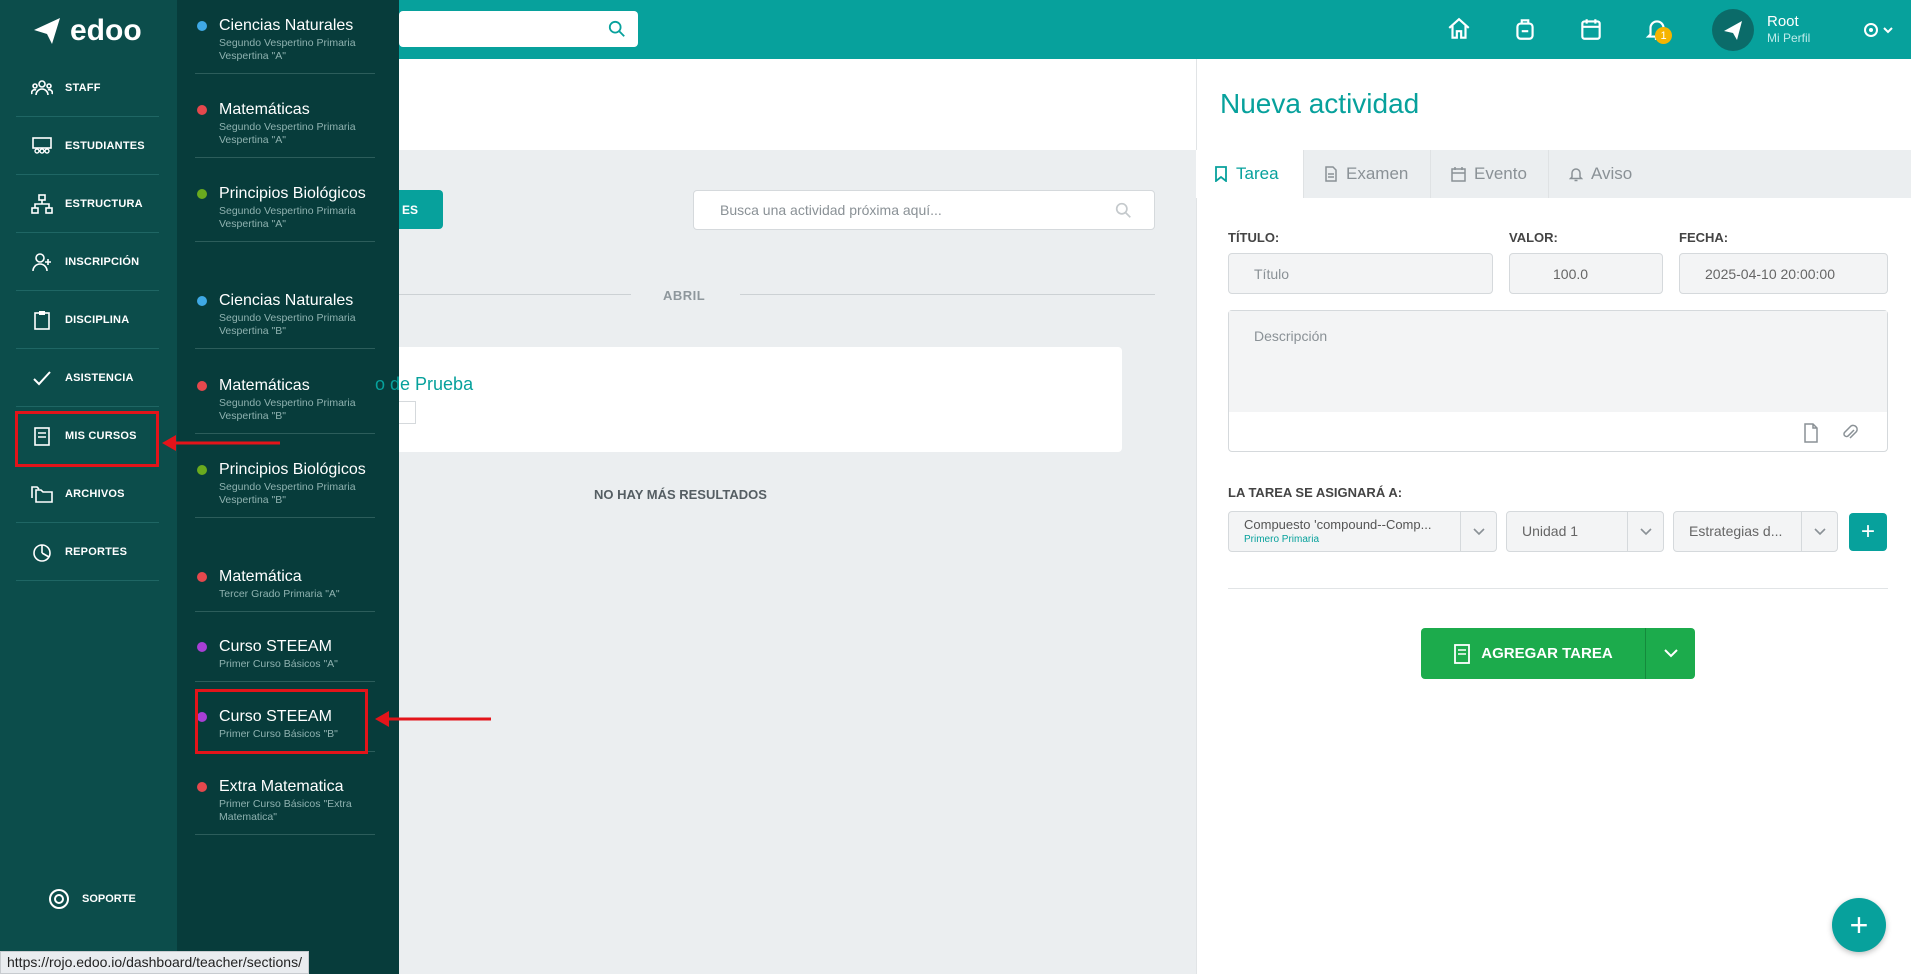 The width and height of the screenshot is (1911, 974). Describe the element at coordinates (1783, 21) in the screenshot. I see `user-name: Root` at that location.